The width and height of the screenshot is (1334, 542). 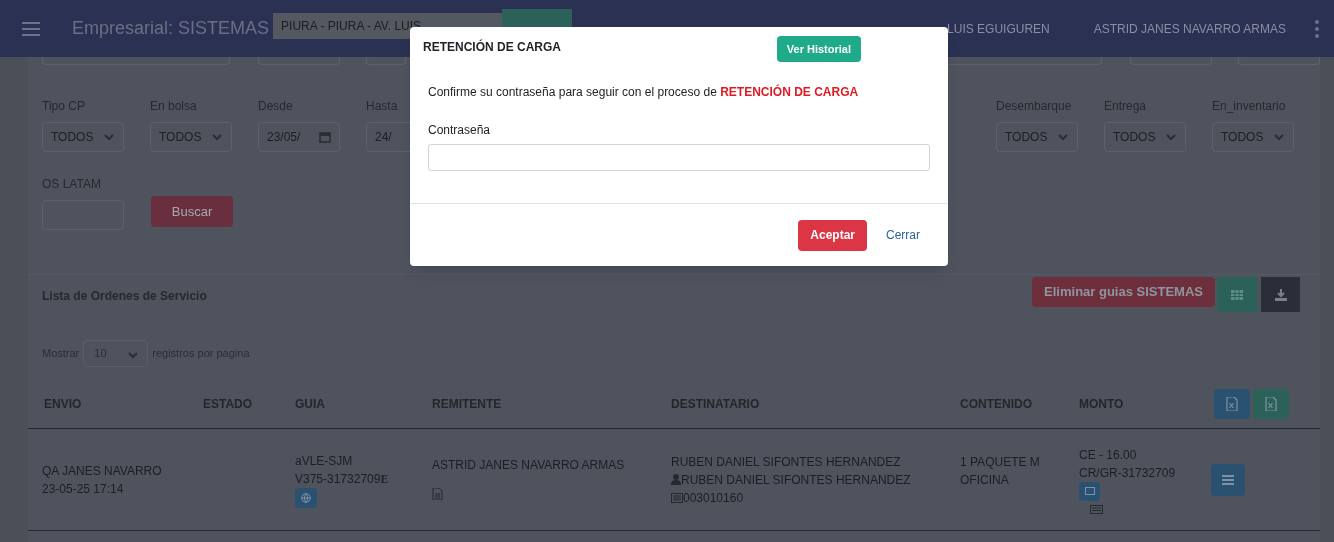 I want to click on ticket-icon, so click(x=1089, y=491).